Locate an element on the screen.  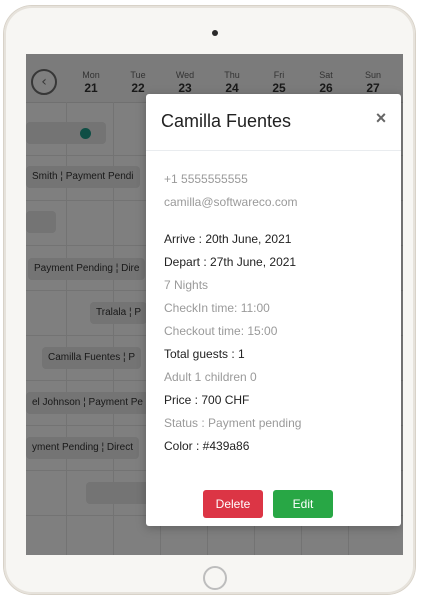
depart-text: Depart : 27th June, 2021 is located at coordinates (230, 262).